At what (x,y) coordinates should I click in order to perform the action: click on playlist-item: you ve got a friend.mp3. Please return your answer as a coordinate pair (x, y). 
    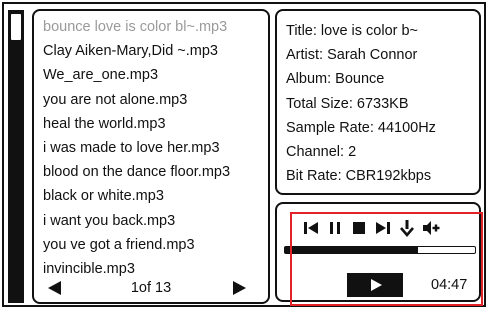
    Looking at the image, I should click on (155, 245).